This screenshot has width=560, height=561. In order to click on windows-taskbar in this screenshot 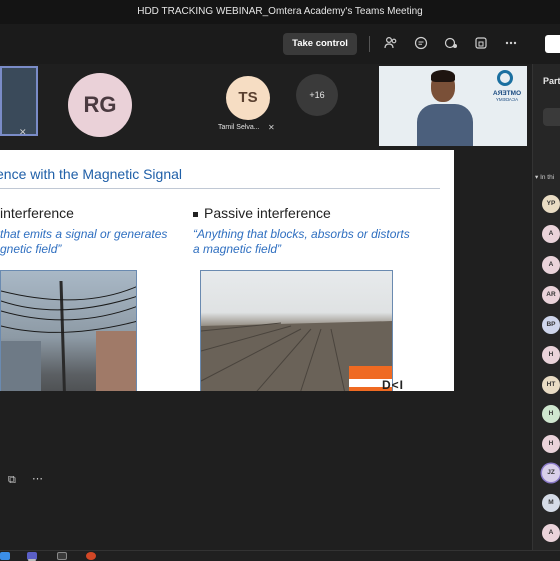, I will do `click(280, 555)`.